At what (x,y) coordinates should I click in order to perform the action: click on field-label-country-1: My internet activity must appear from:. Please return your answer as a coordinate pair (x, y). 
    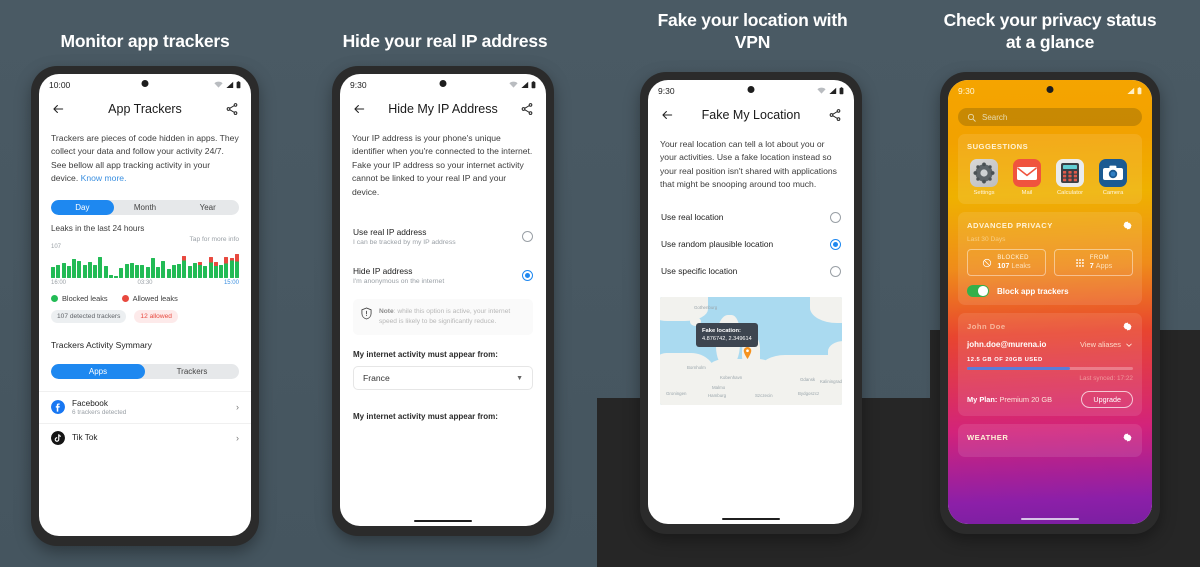
    Looking at the image, I should click on (425, 355).